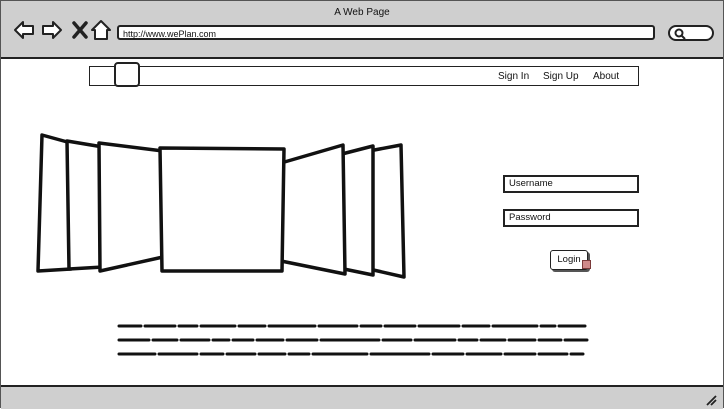 Image resolution: width=724 pixels, height=409 pixels. I want to click on nav-sign-up-link: Sign Up, so click(561, 76).